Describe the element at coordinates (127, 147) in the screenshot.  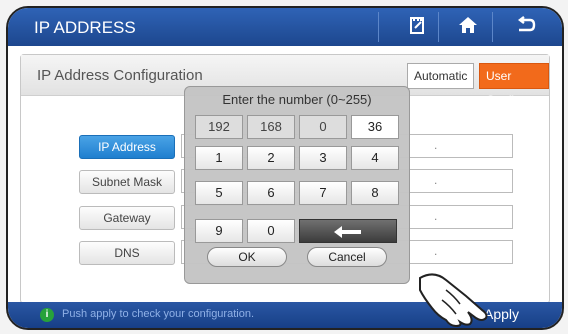
I see `ip-address-label-button: IP Address` at that location.